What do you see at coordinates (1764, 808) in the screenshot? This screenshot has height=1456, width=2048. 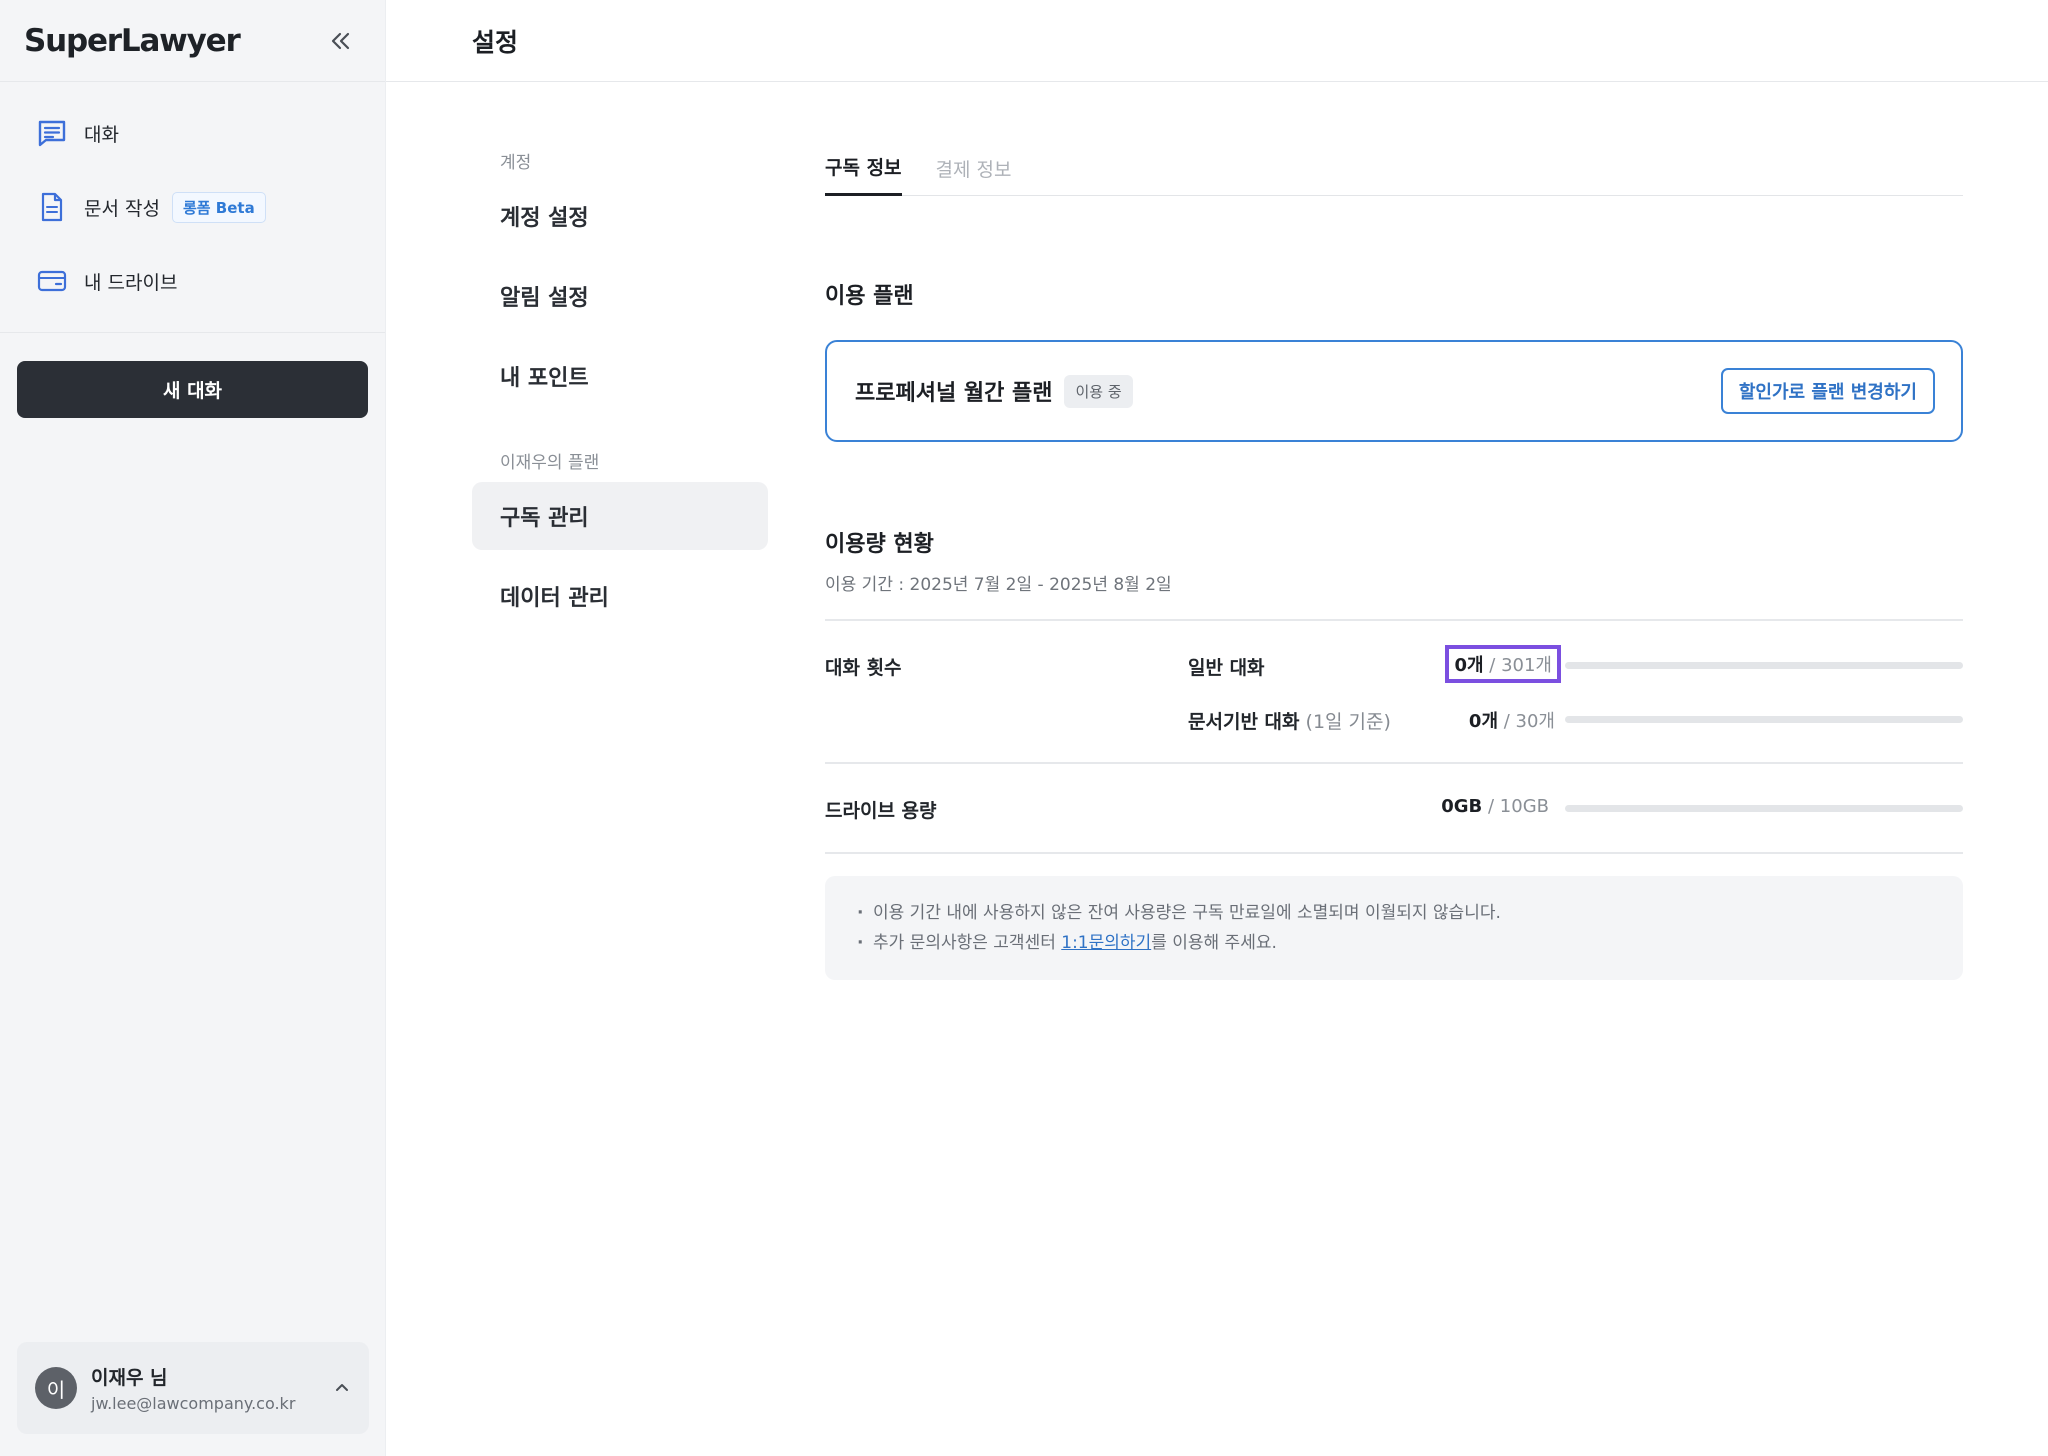 I see `drive-progress-bar` at bounding box center [1764, 808].